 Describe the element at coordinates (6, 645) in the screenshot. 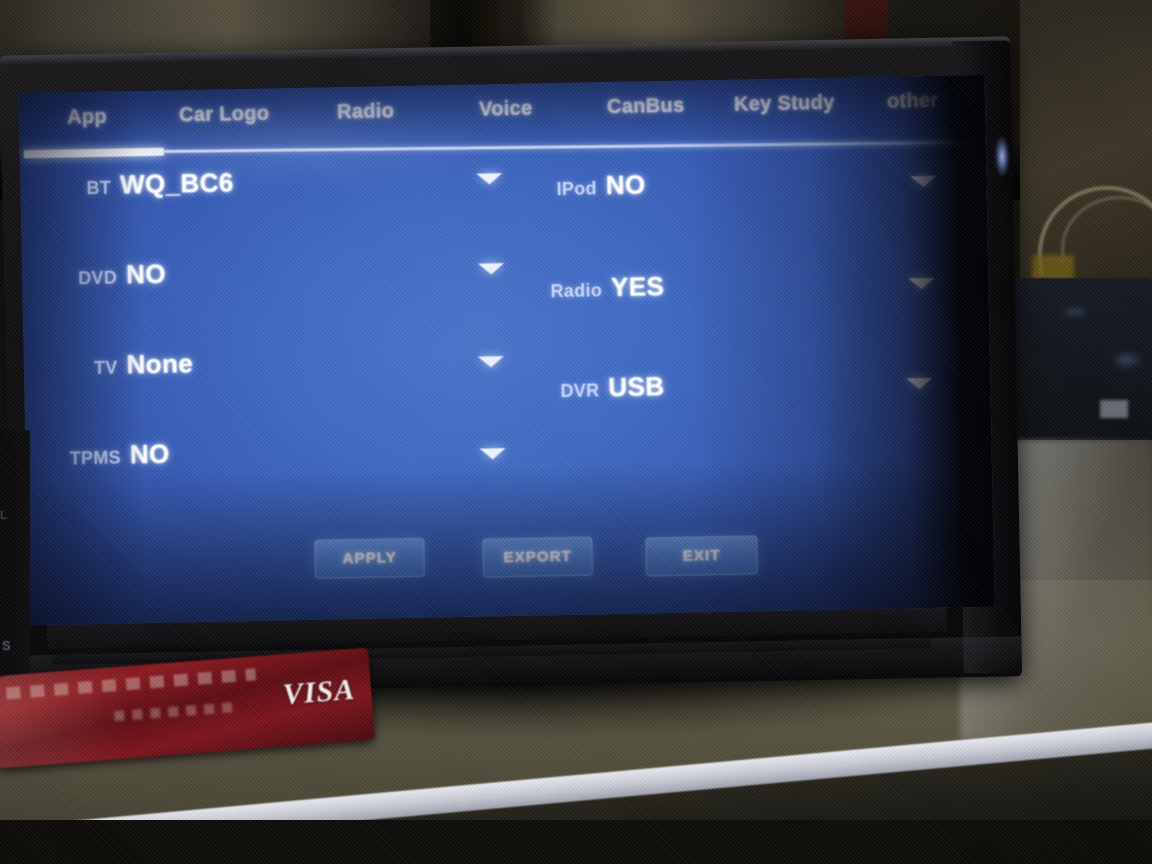

I see `side-marking-label-2: S` at that location.